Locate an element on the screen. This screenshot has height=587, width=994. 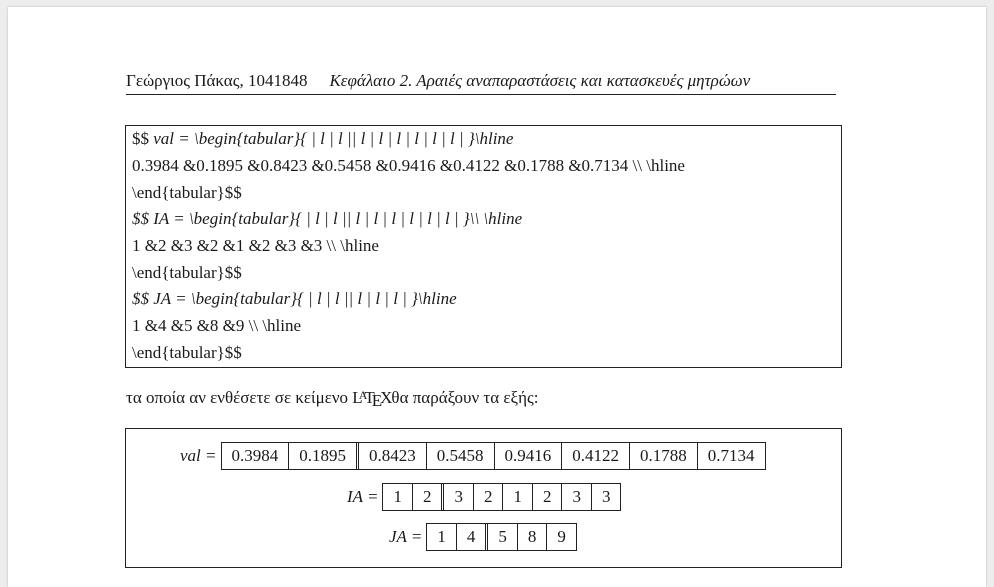
ia-label: IA = is located at coordinates (363, 496).